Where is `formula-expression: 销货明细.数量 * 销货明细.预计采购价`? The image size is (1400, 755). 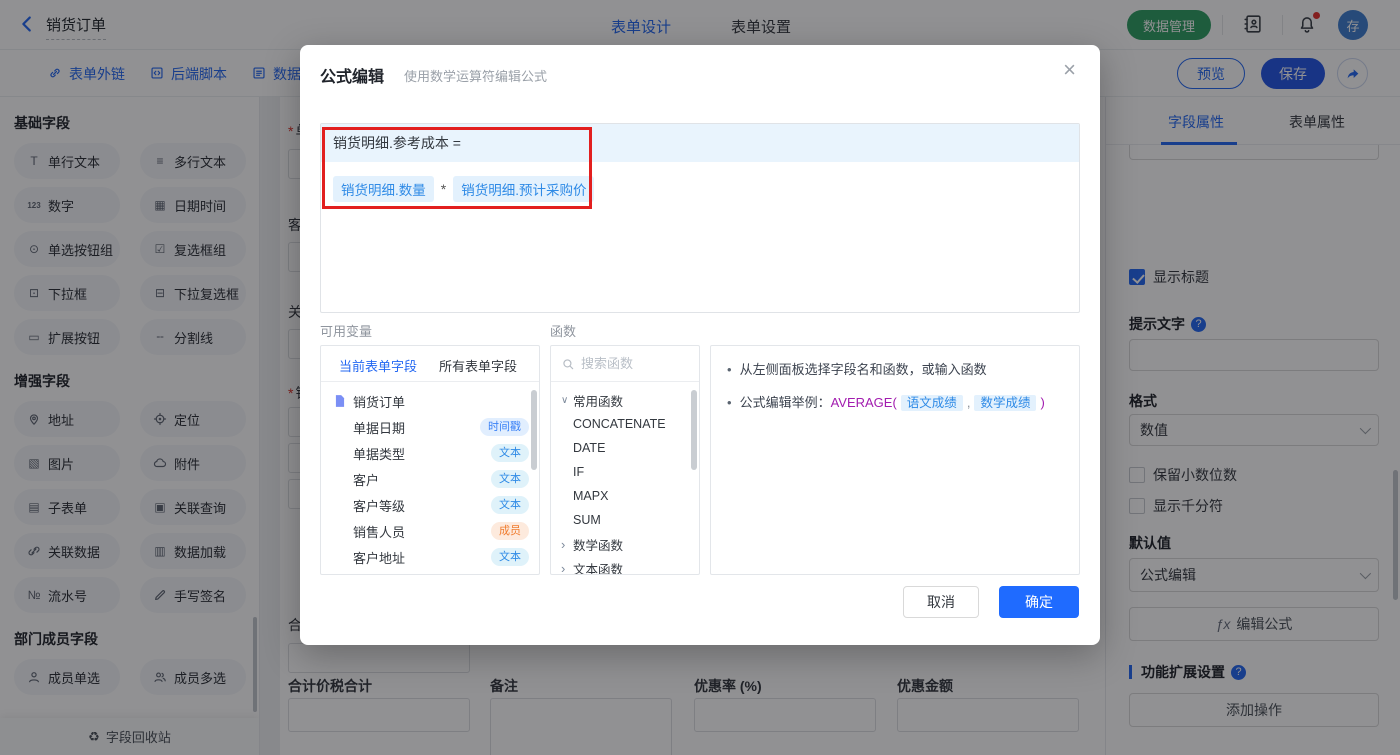
formula-expression: 销货明细.数量 * 销货明细.预计采购价 is located at coordinates (700, 182).